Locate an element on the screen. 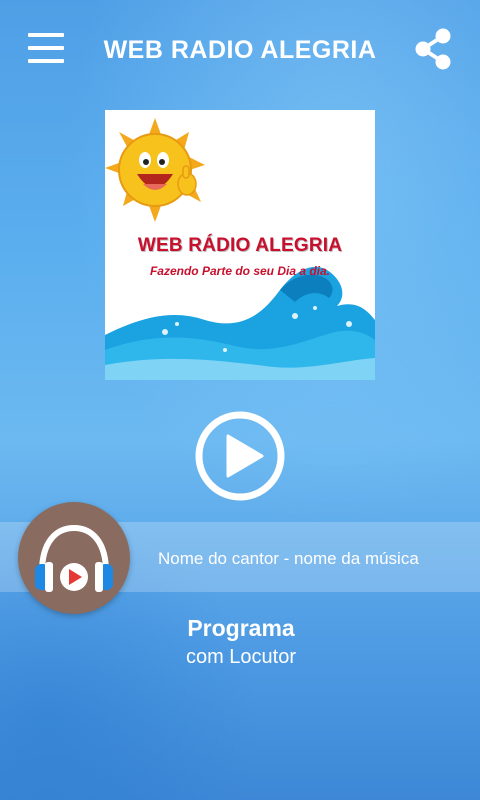  sun-icon is located at coordinates (155, 170).